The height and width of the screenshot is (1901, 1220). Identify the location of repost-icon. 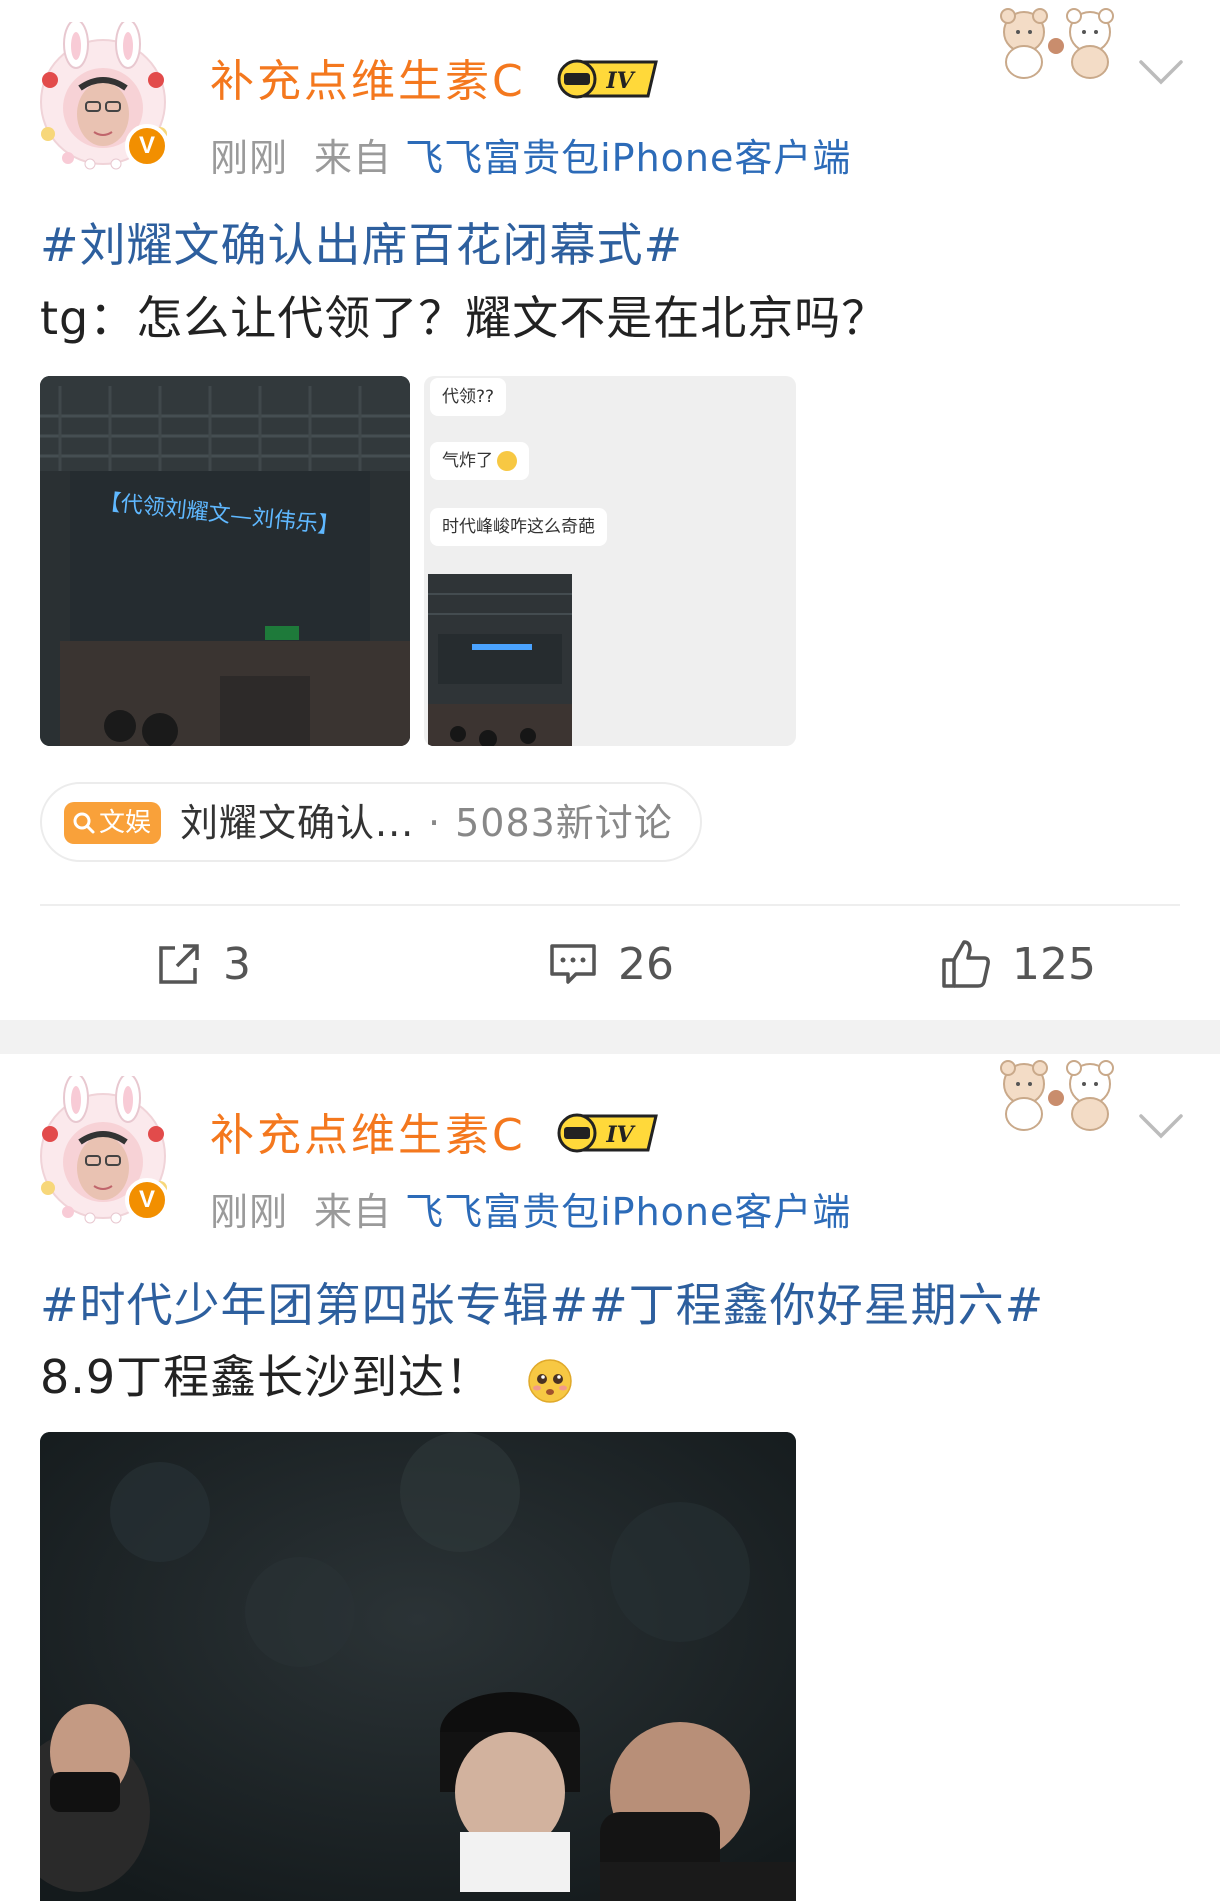
(179, 964).